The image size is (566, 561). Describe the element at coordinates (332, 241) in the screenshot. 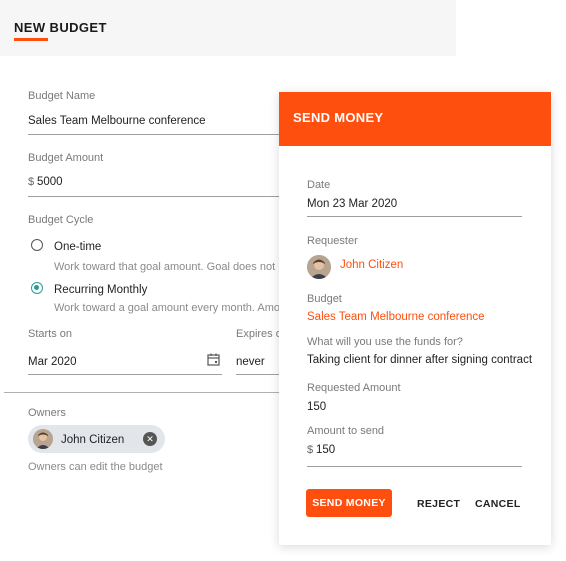

I see `requester-label: Requester` at that location.